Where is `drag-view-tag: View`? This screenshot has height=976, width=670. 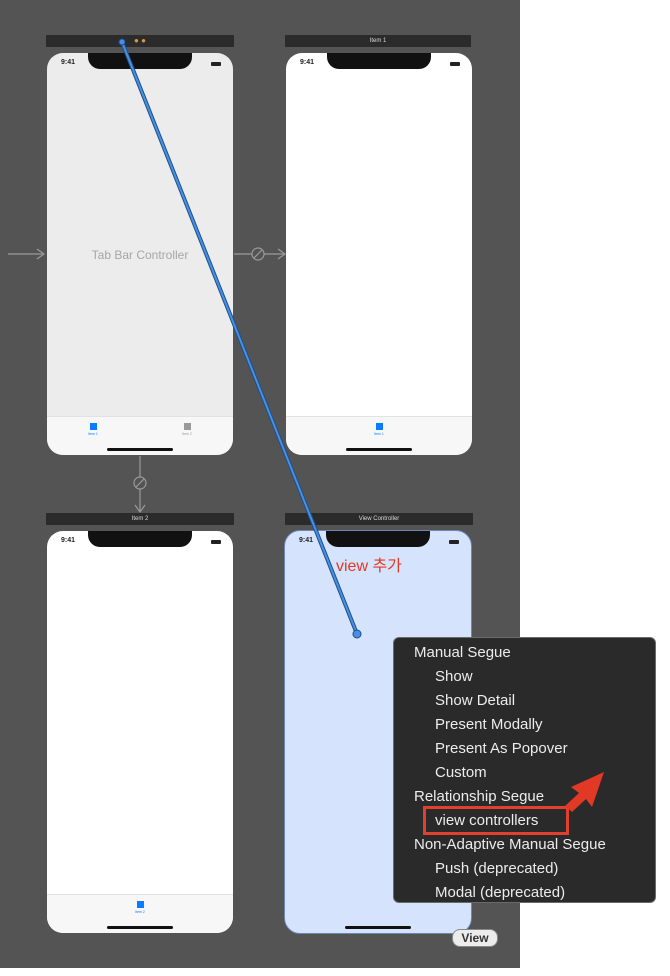 drag-view-tag: View is located at coordinates (475, 938).